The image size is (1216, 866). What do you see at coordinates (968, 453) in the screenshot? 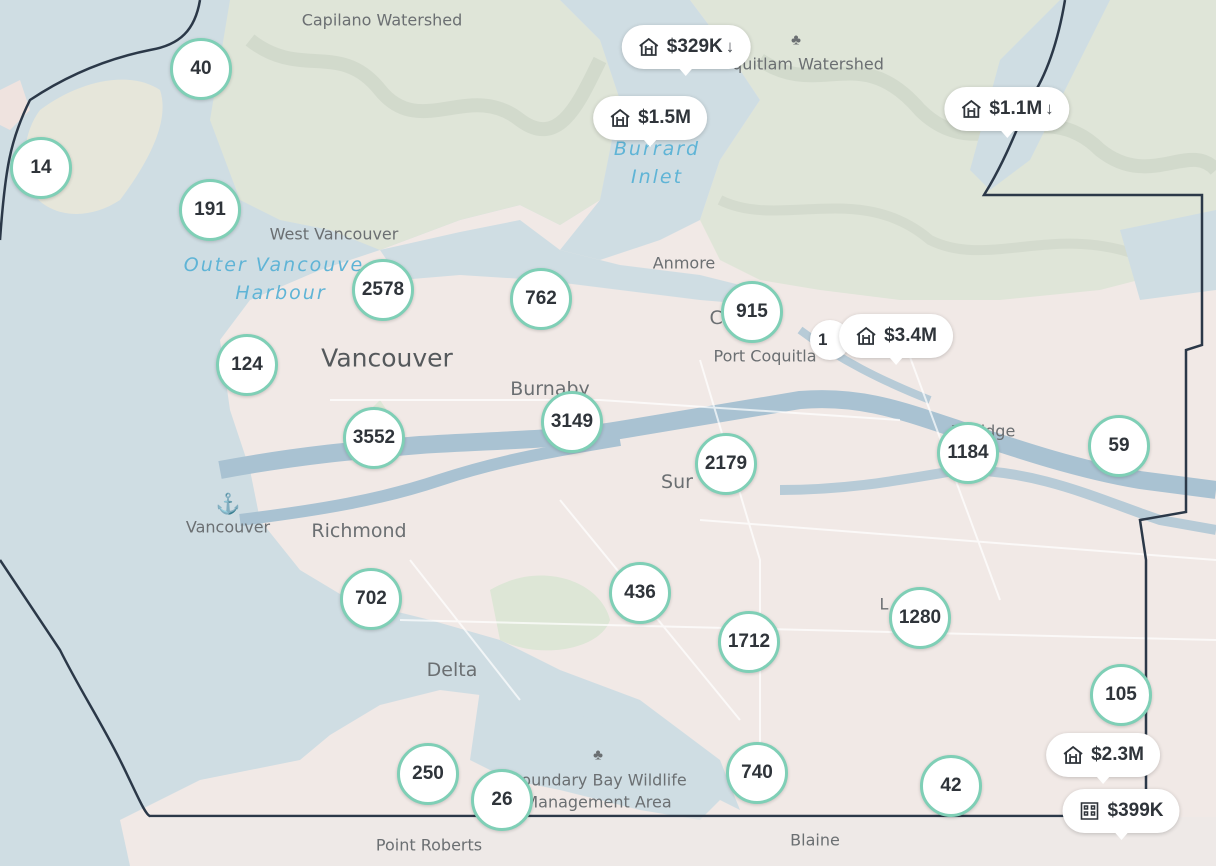
I see `listing-cluster: 1184` at bounding box center [968, 453].